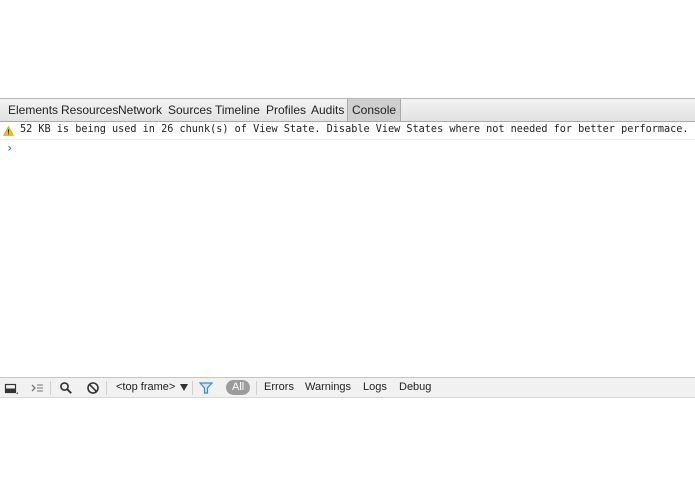 This screenshot has width=695, height=494. Describe the element at coordinates (37, 388) in the screenshot. I see `drawer-toggle-icon` at that location.